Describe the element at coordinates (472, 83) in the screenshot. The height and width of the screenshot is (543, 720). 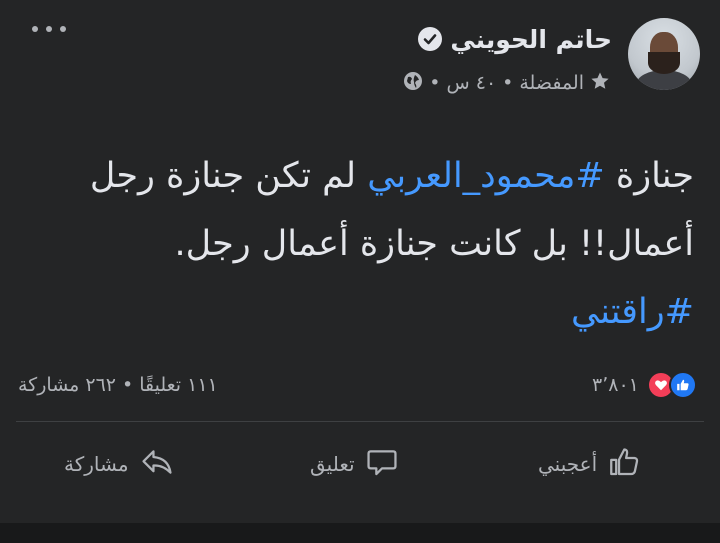
I see `timestamp: ٤٠ س` at that location.